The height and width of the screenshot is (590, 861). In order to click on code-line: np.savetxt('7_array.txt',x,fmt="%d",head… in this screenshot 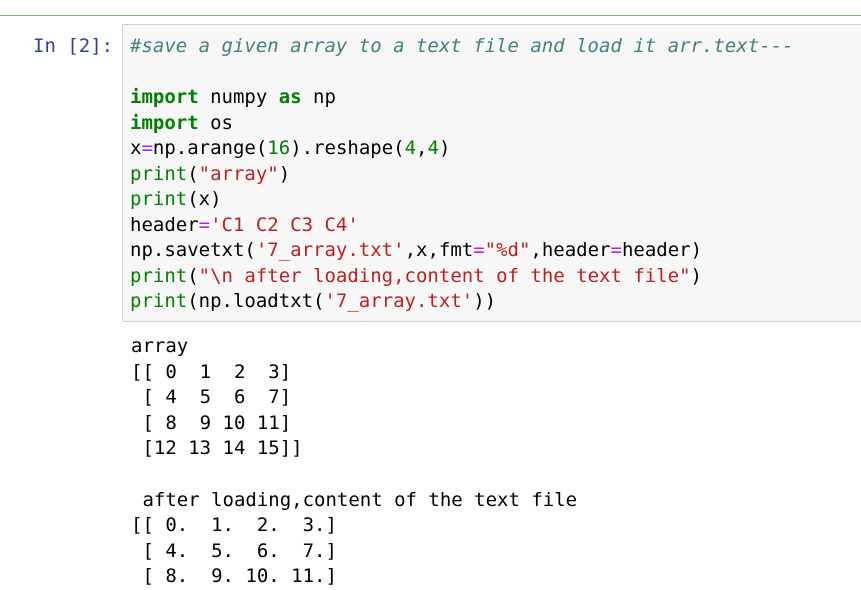, I will do `click(461, 251)`.